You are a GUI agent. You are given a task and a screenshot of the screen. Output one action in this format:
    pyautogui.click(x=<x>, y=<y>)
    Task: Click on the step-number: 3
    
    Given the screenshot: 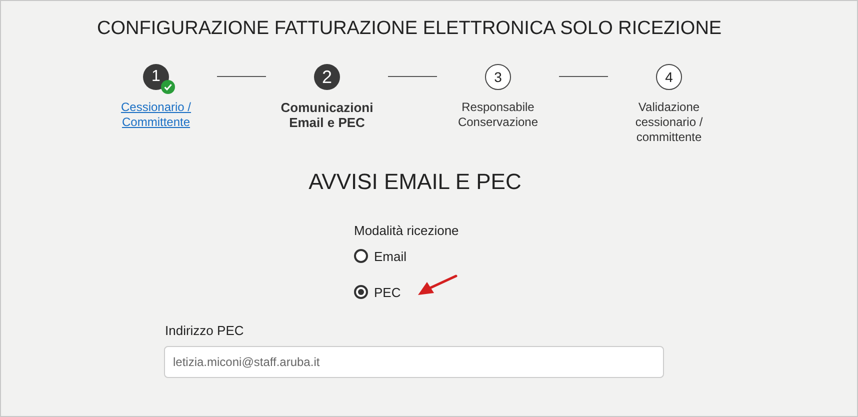 What is the action you would take?
    pyautogui.click(x=498, y=77)
    